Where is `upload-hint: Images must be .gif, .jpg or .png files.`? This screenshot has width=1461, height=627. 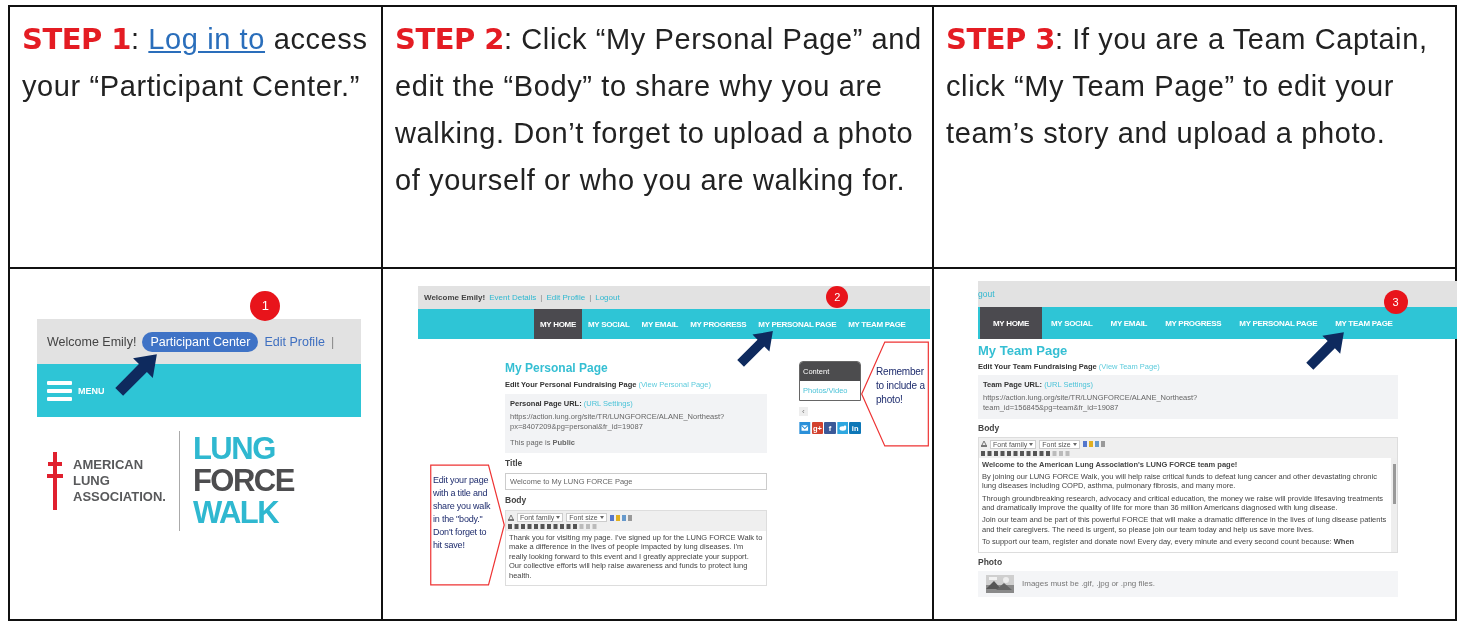 upload-hint: Images must be .gif, .jpg or .png files. is located at coordinates (1088, 583).